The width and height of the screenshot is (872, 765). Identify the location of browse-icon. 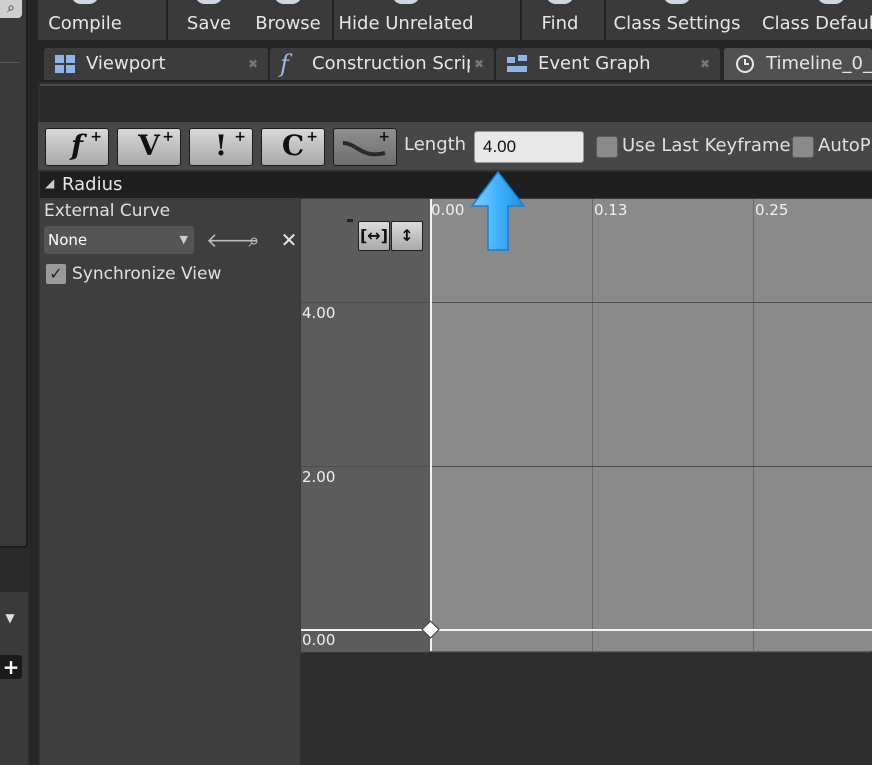
(288, 2).